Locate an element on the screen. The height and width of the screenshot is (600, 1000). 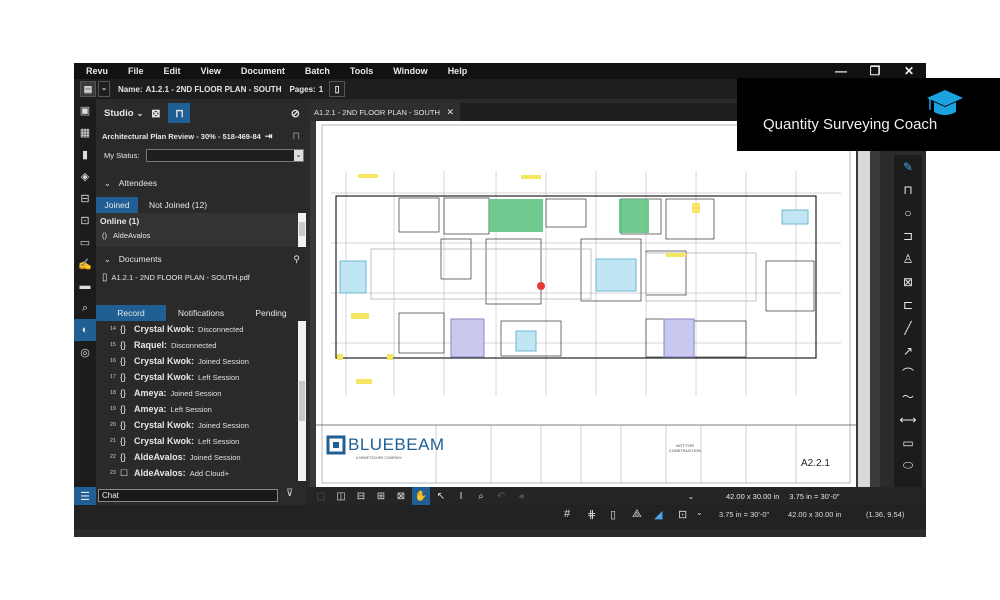
text-select-icon: I is located at coordinates (461, 496).